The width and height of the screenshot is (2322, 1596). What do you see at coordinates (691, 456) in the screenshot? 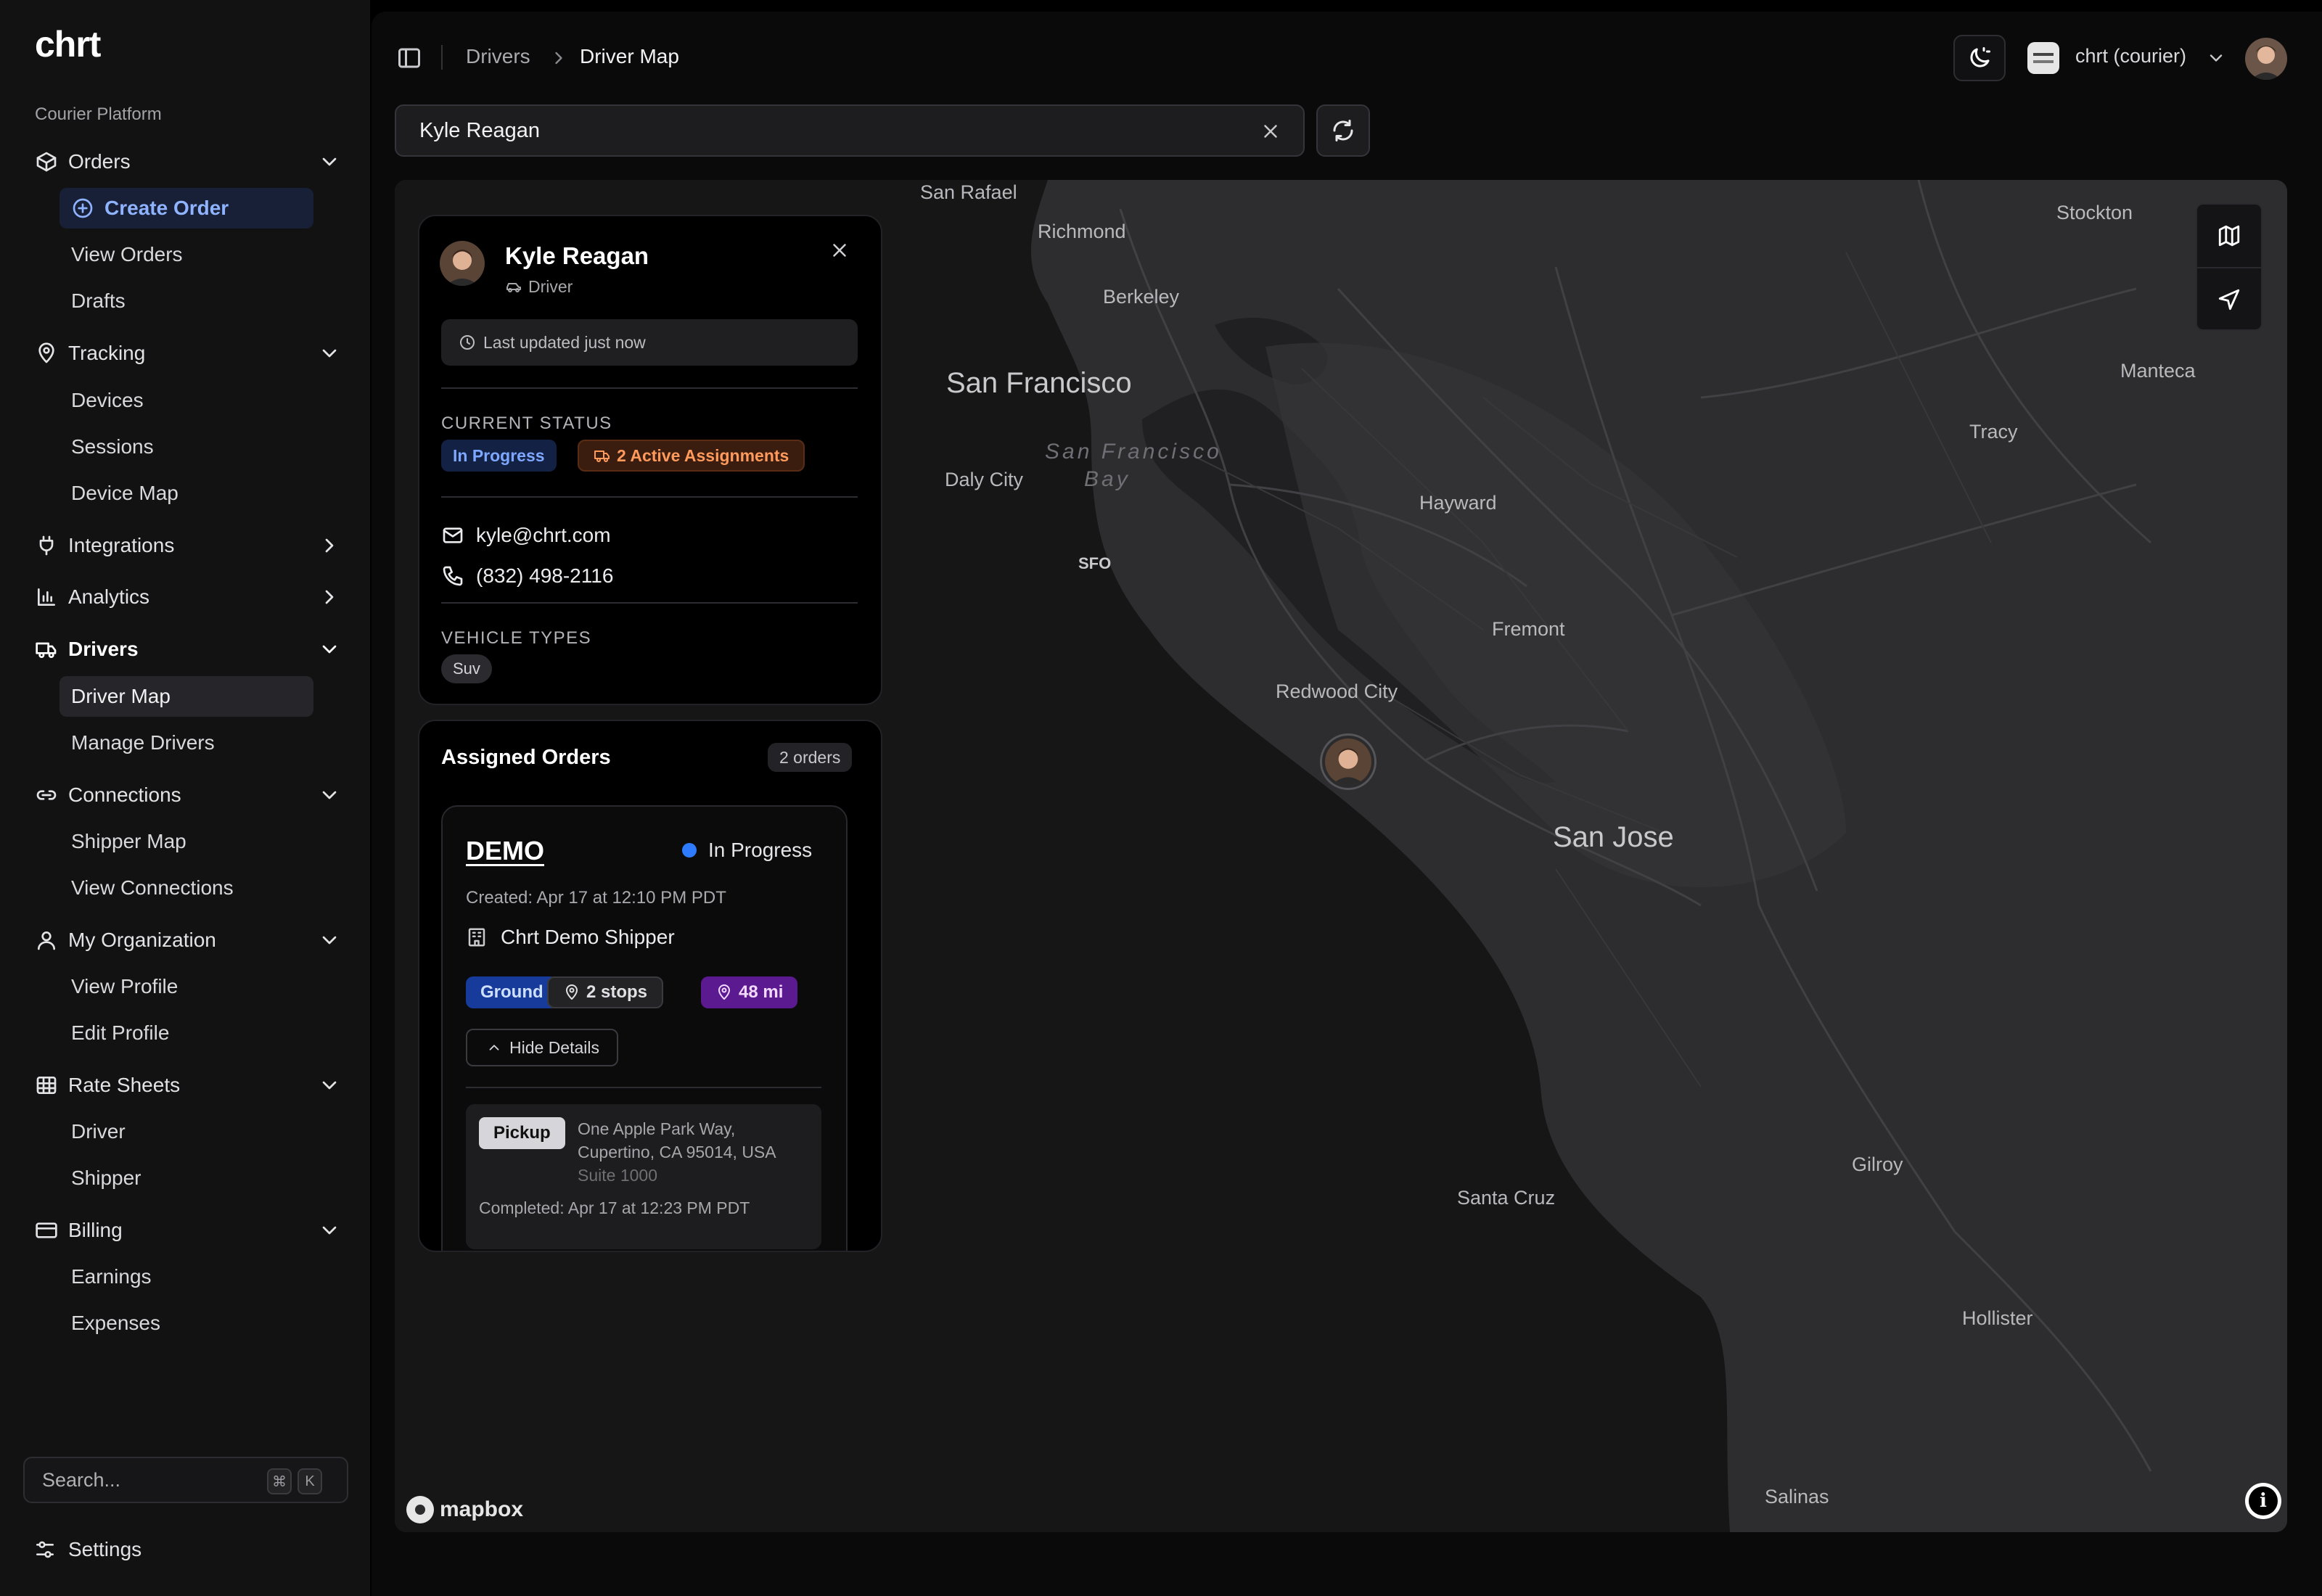
I see `assignments-badge: 2 Active Assignments` at bounding box center [691, 456].